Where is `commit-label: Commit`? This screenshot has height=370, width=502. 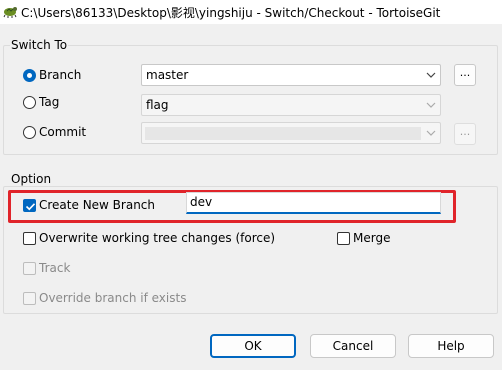
commit-label: Commit is located at coordinates (62, 132).